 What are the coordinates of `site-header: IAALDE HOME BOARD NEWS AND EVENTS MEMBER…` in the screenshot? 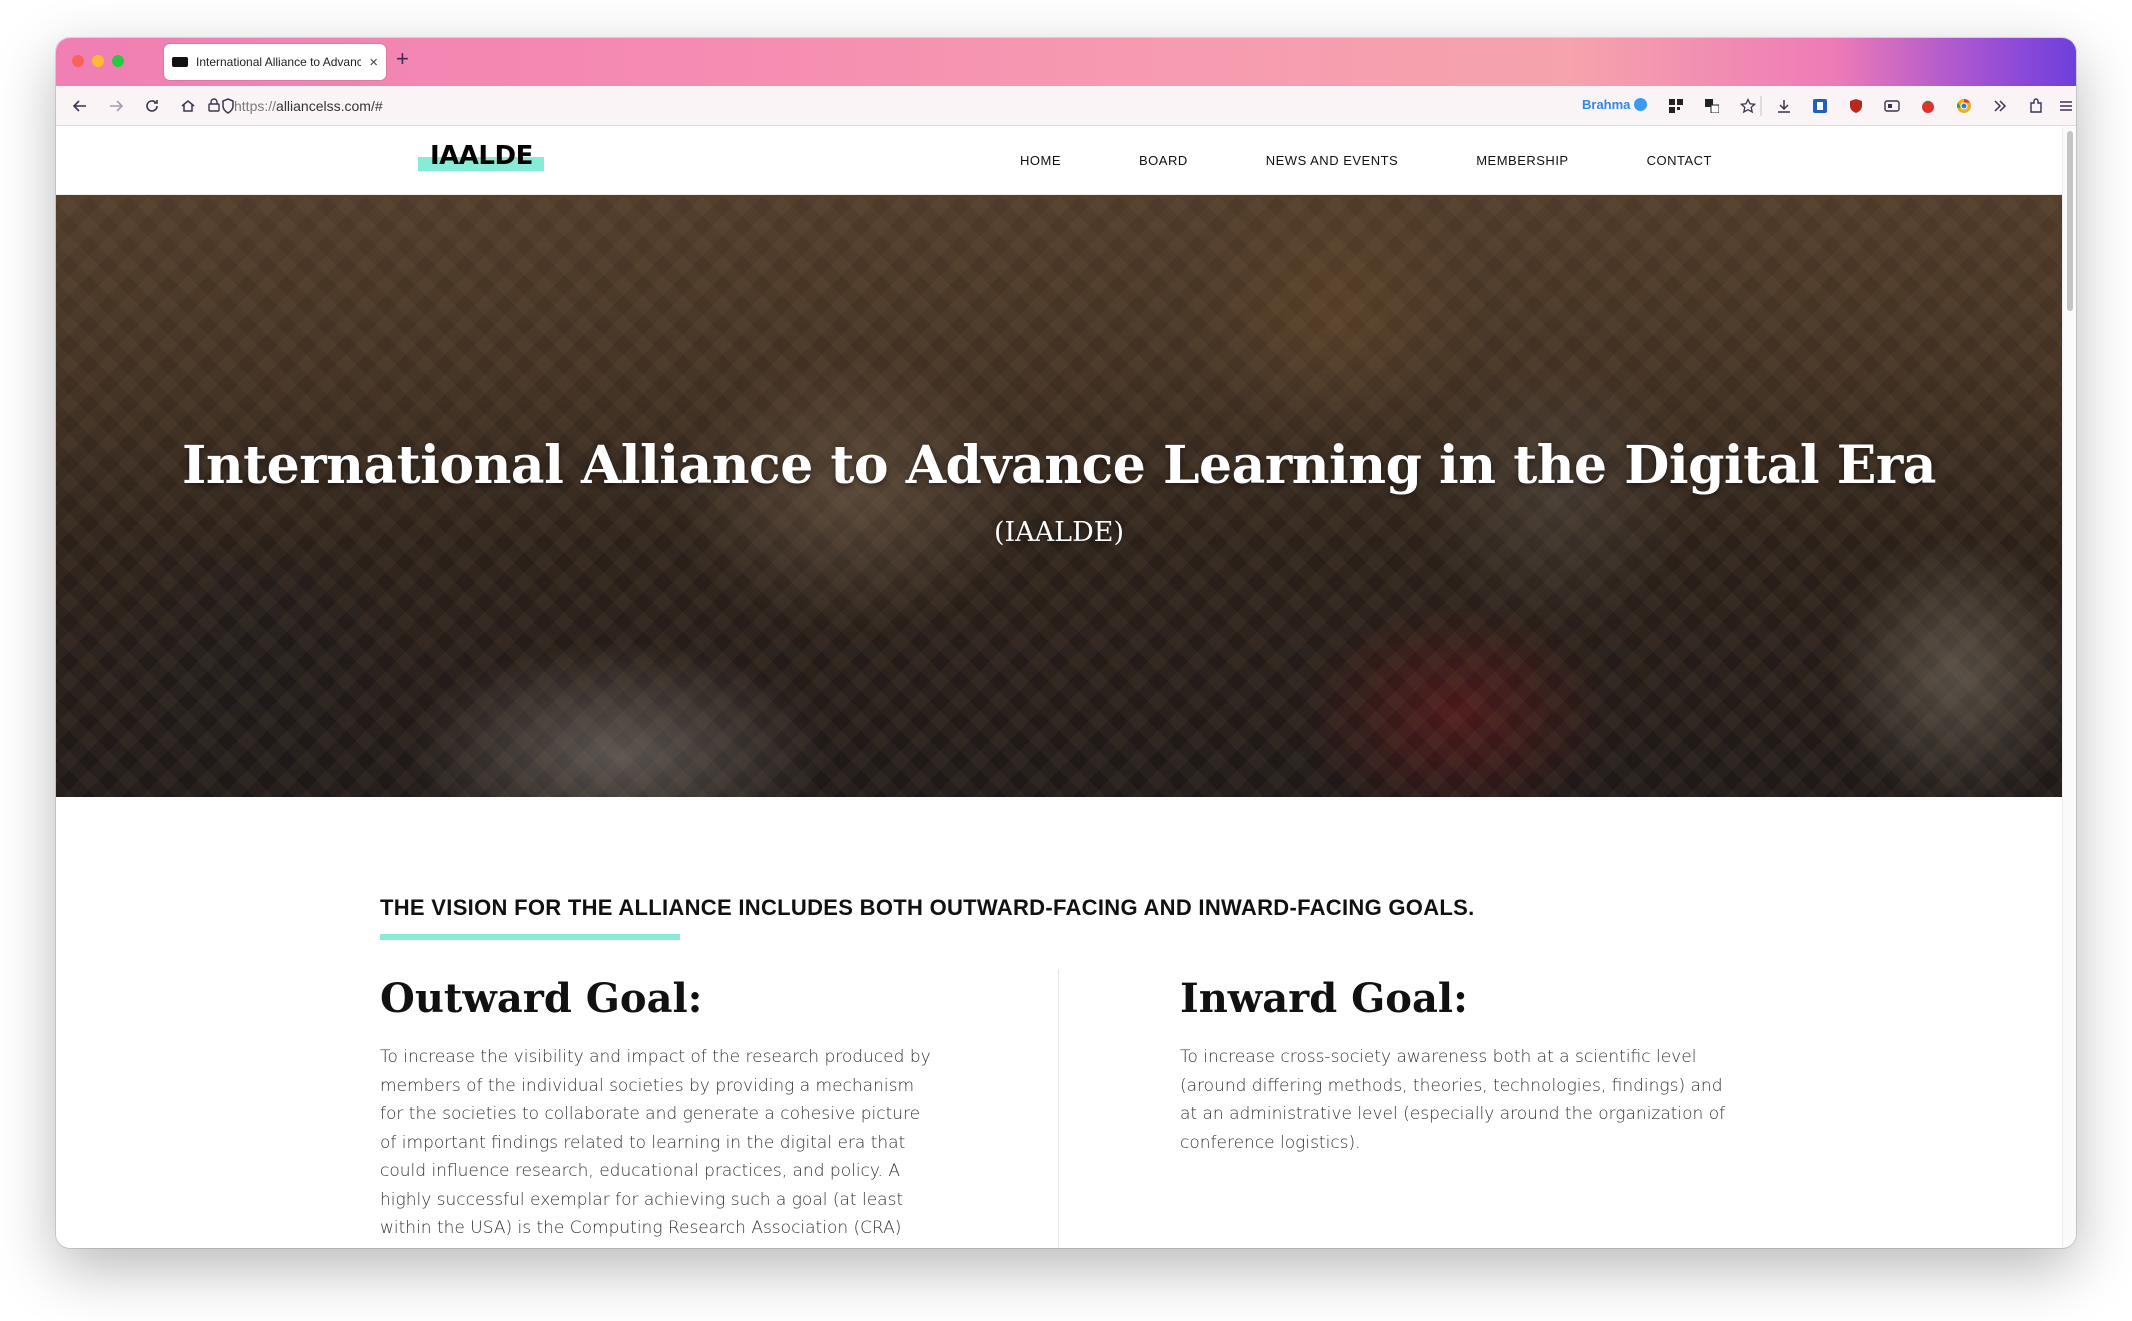 It's located at (1059, 161).